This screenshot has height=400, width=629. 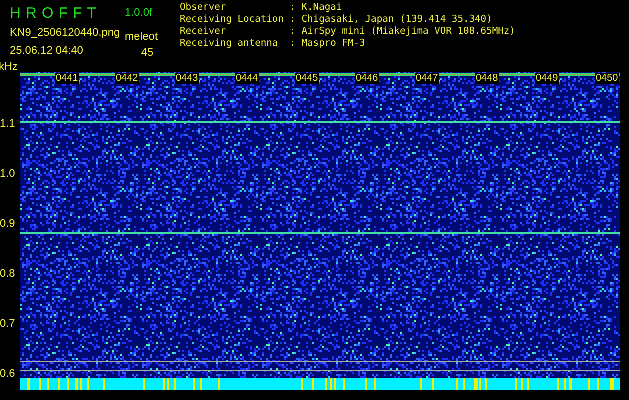 I want to click on axis-label: 0.7, so click(x=8, y=324).